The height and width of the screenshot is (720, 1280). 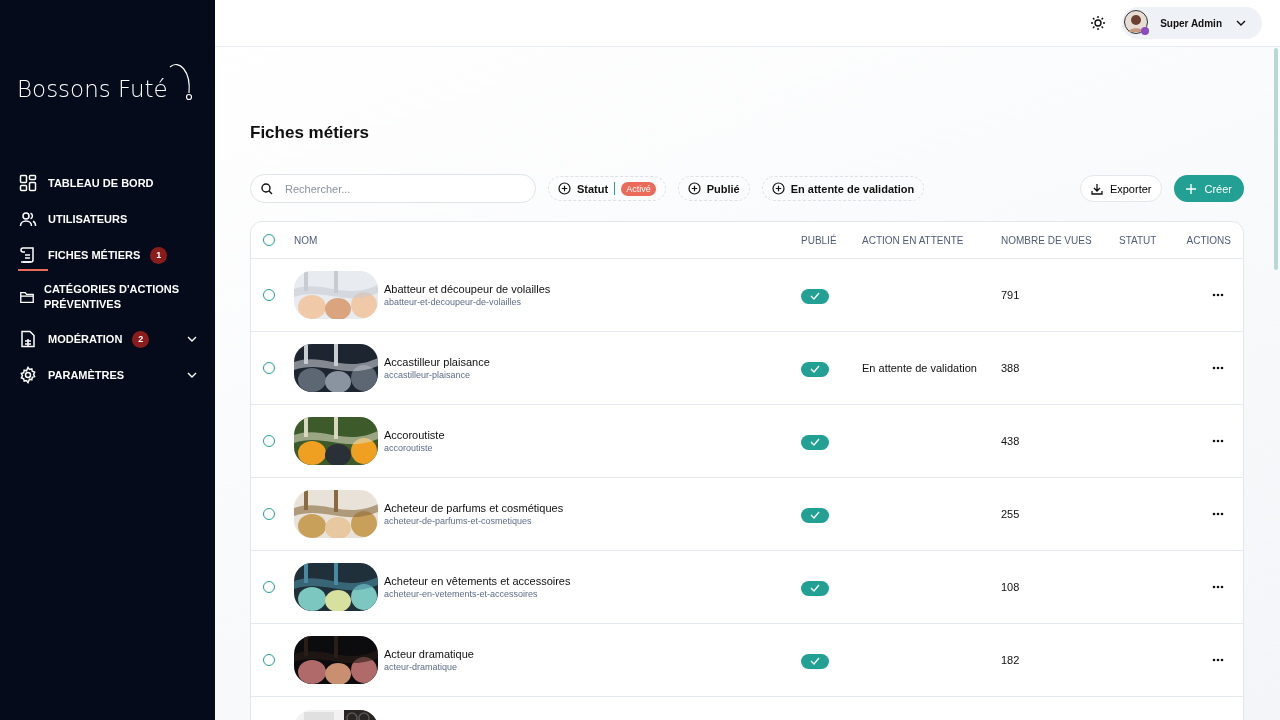 I want to click on job-slug: accastilleur-plaisance, so click(x=428, y=375).